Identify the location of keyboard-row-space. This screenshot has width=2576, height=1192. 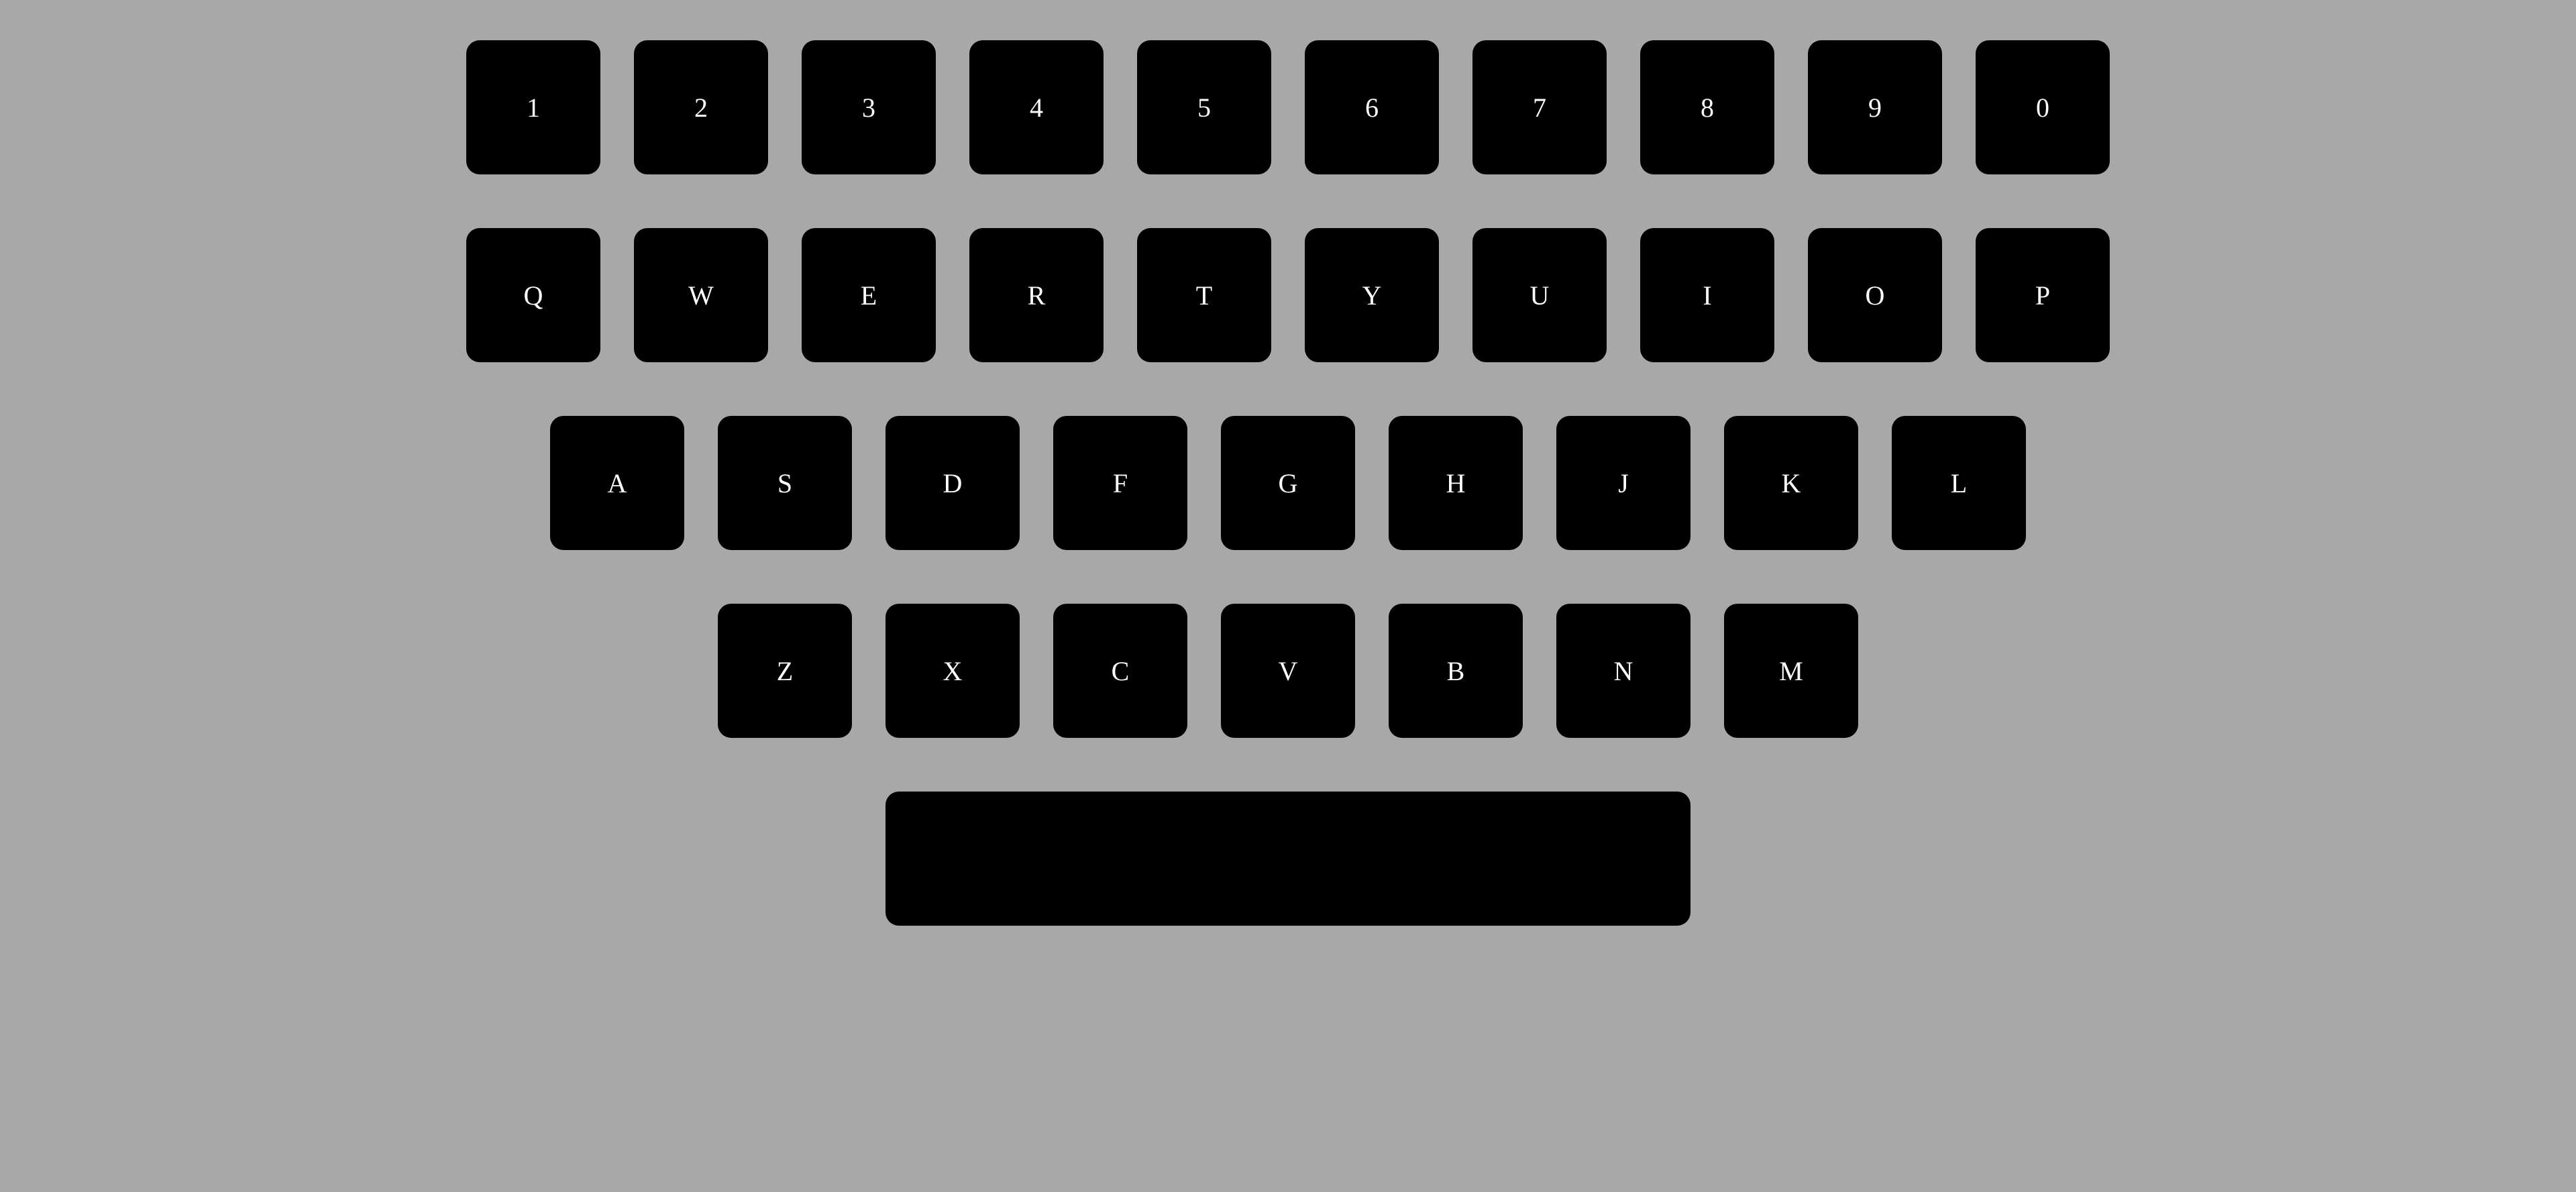
(1288, 859).